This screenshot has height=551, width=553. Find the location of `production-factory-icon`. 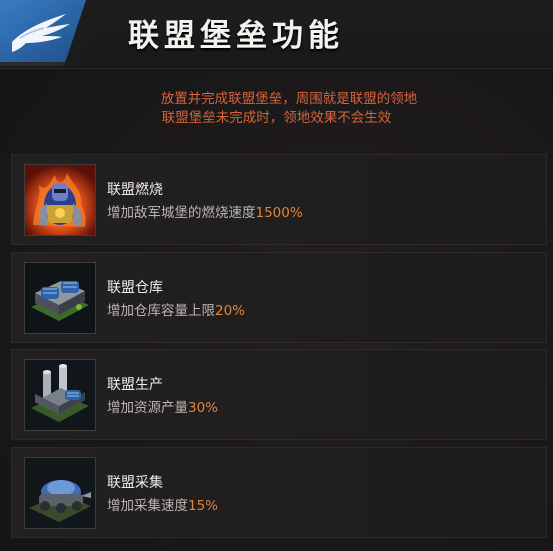

production-factory-icon is located at coordinates (60, 395).